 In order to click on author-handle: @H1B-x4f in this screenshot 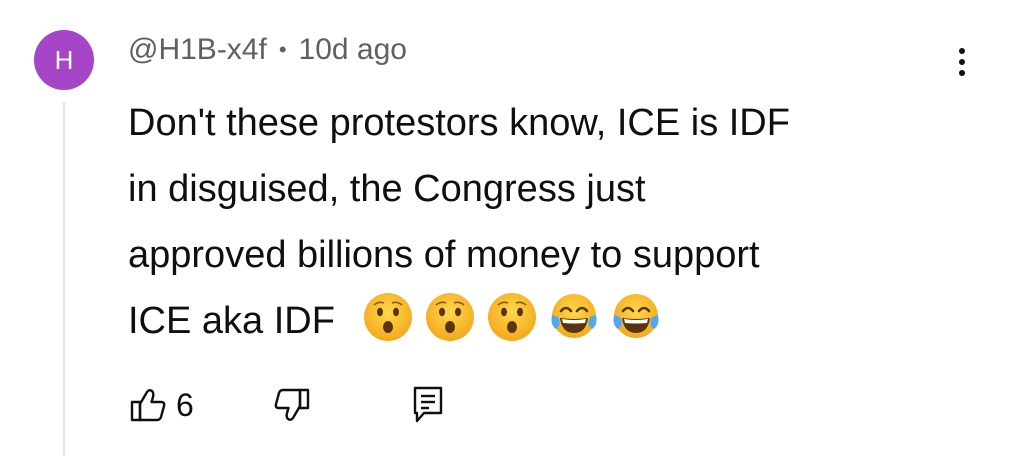, I will do `click(197, 50)`.